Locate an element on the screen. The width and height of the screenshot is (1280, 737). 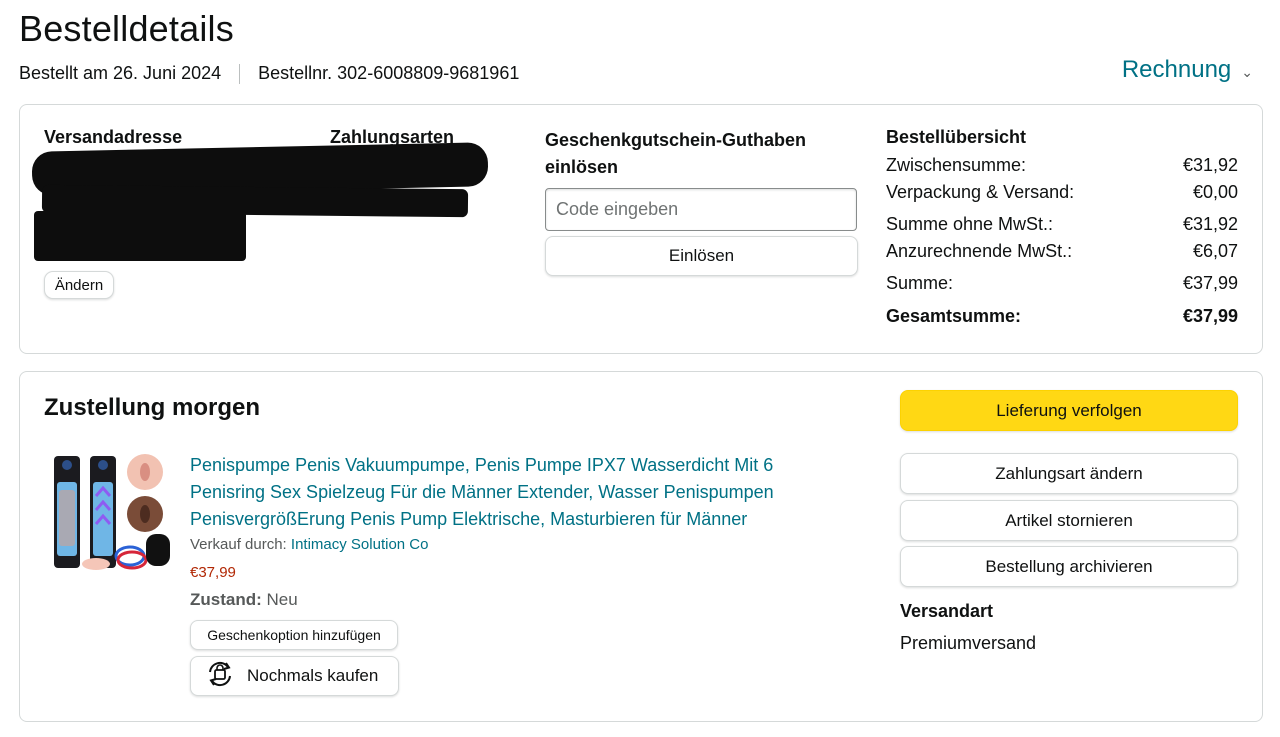
buy-again-icon is located at coordinates (220, 676).